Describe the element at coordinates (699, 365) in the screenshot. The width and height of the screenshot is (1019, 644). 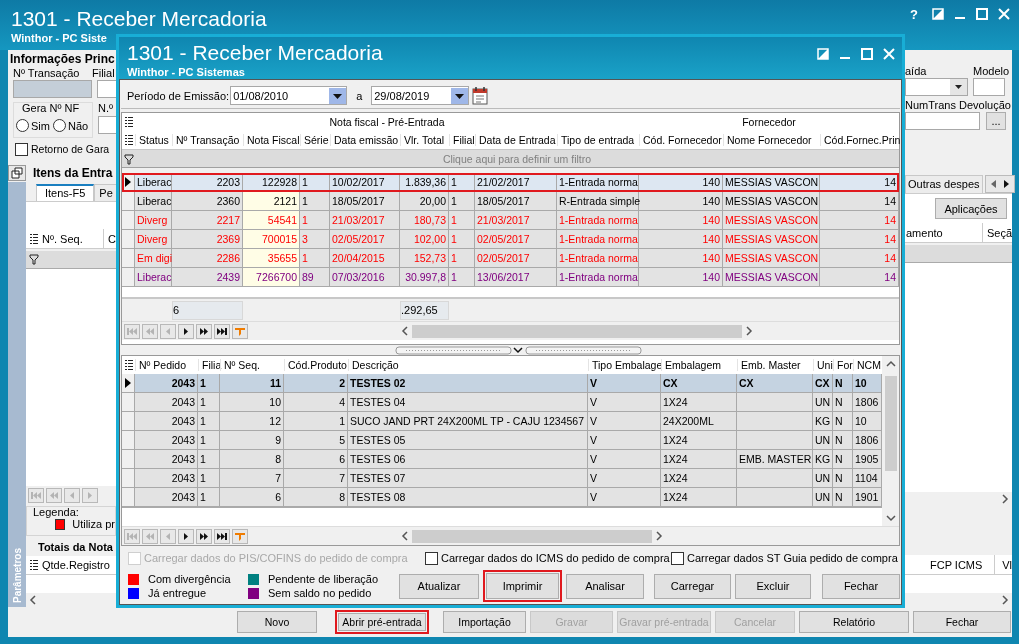
I see `column-header: Embalagem` at that location.